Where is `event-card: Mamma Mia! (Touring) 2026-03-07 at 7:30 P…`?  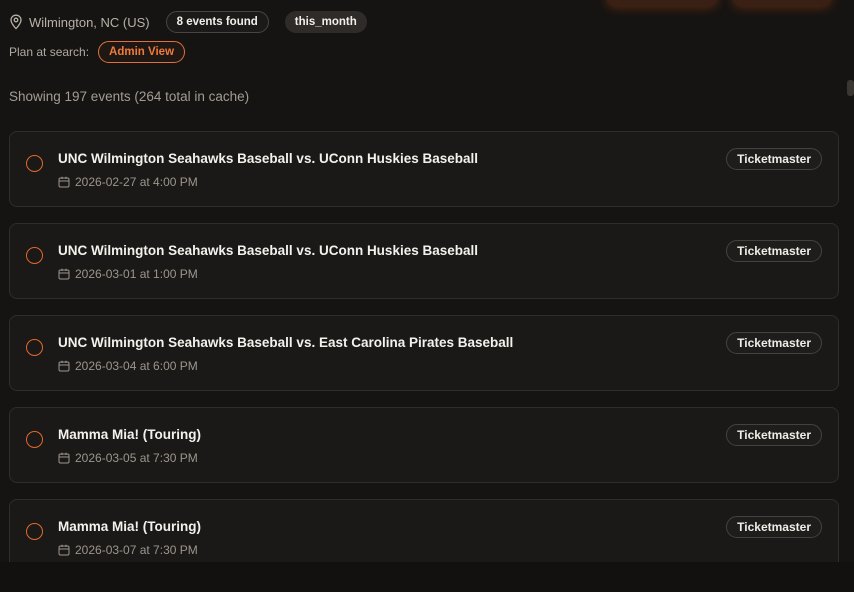 event-card: Mamma Mia! (Touring) 2026-03-07 at 7:30 P… is located at coordinates (424, 530).